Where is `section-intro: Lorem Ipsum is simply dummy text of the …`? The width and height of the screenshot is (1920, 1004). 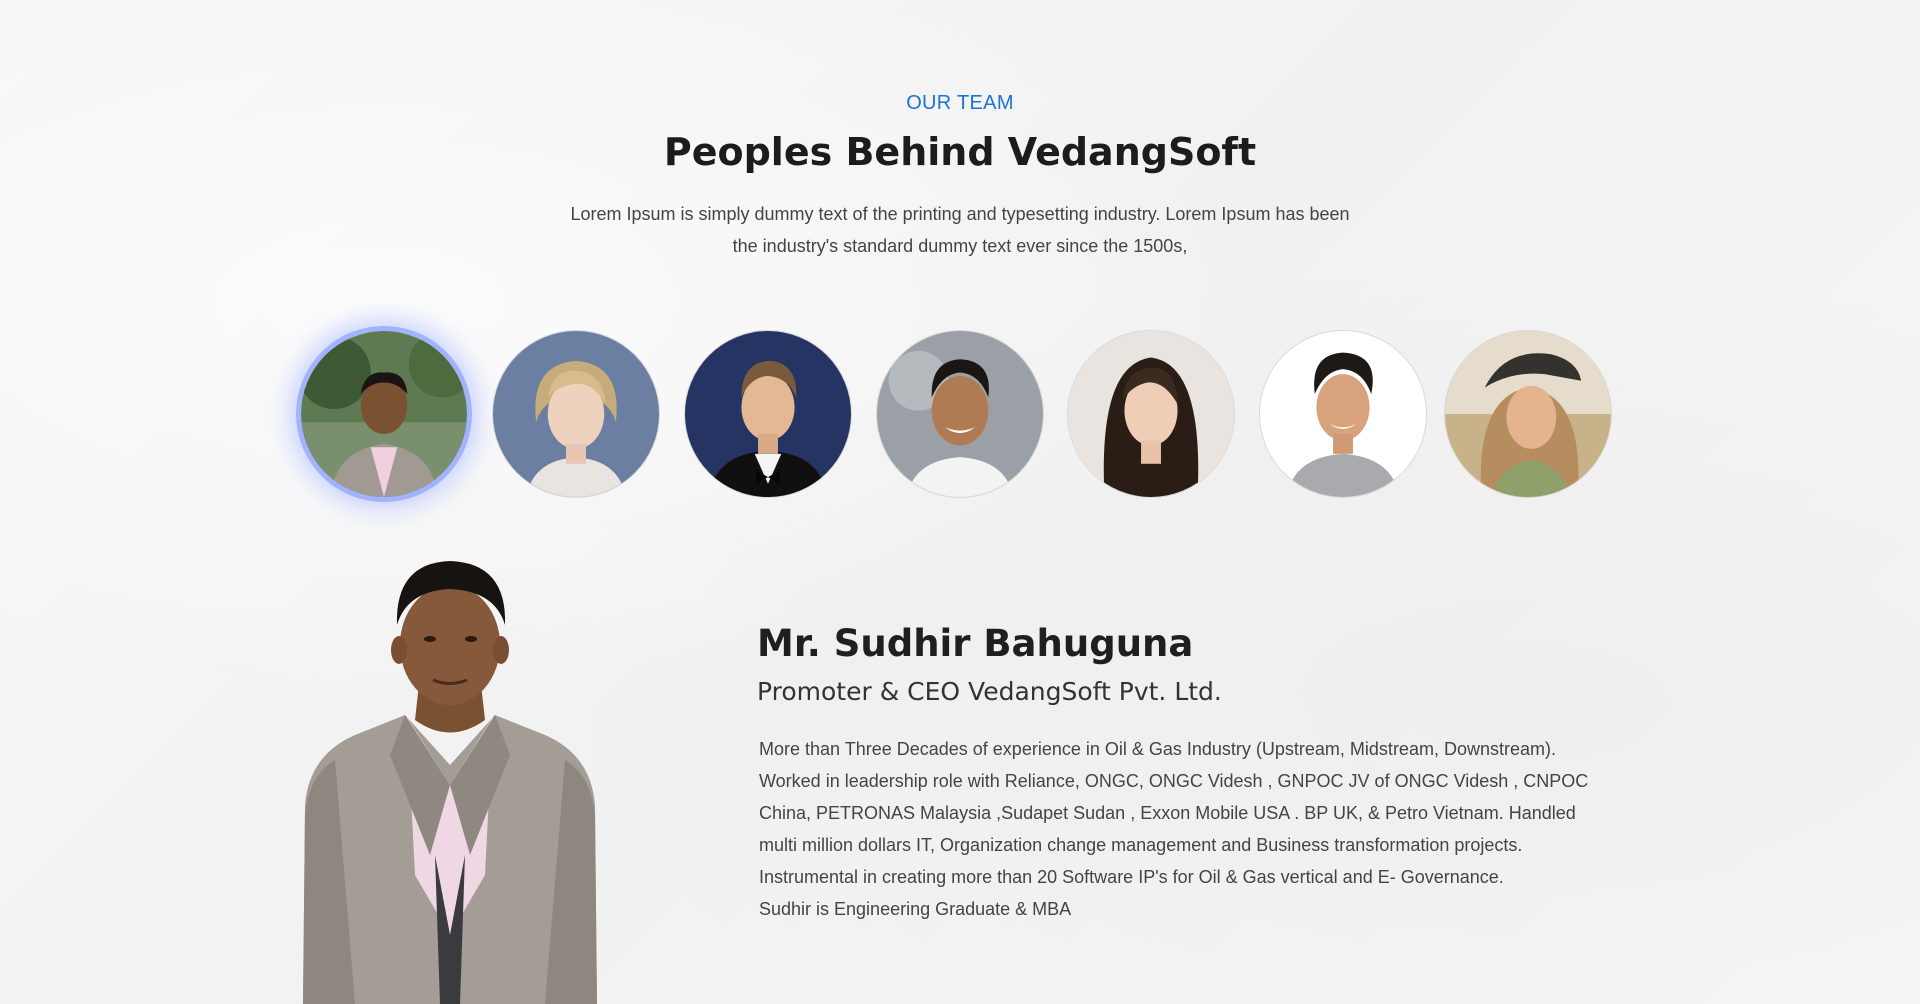 section-intro: Lorem Ipsum is simply dummy text of the … is located at coordinates (960, 230).